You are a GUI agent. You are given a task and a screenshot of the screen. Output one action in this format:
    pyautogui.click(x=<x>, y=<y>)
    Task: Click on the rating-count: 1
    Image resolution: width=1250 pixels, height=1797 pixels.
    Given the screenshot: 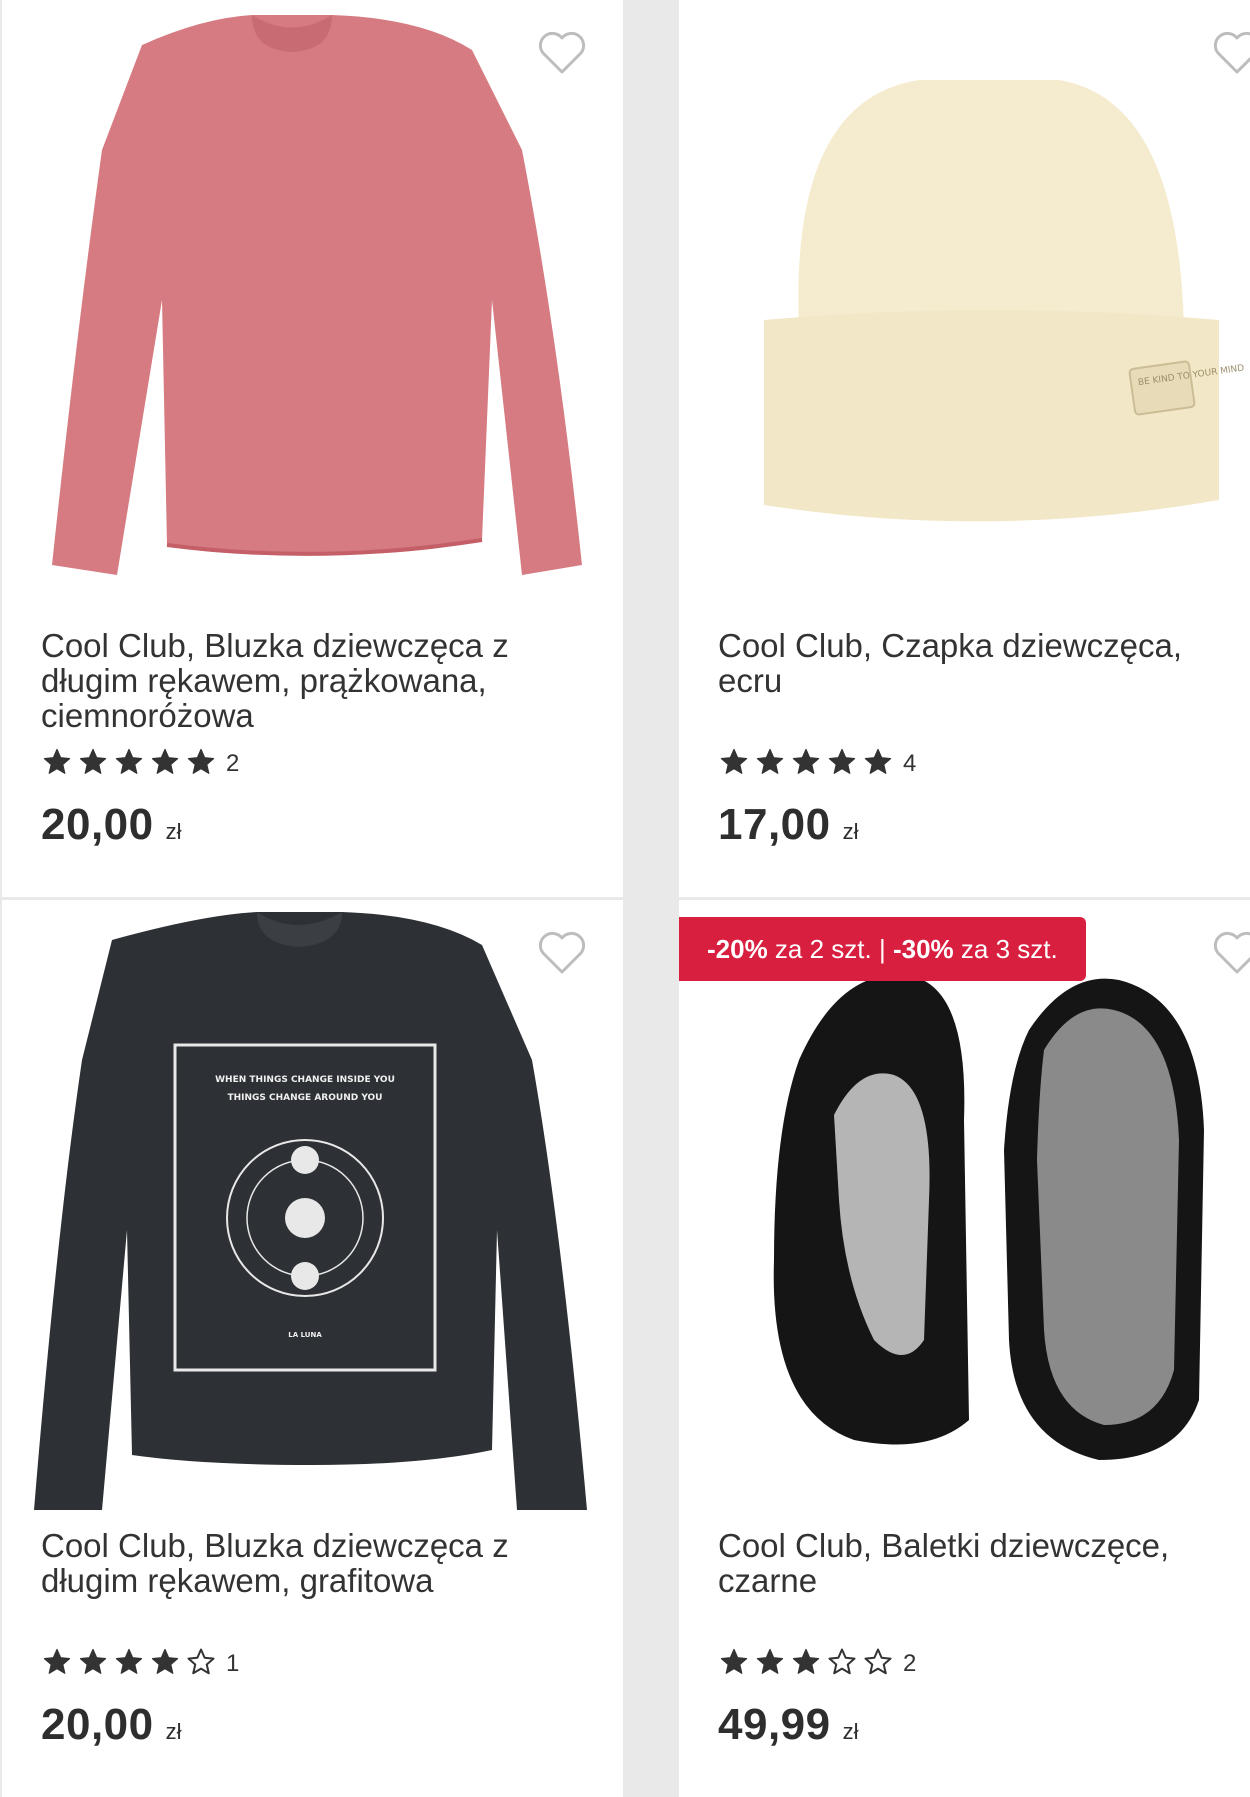 What is the action you would take?
    pyautogui.click(x=233, y=1663)
    